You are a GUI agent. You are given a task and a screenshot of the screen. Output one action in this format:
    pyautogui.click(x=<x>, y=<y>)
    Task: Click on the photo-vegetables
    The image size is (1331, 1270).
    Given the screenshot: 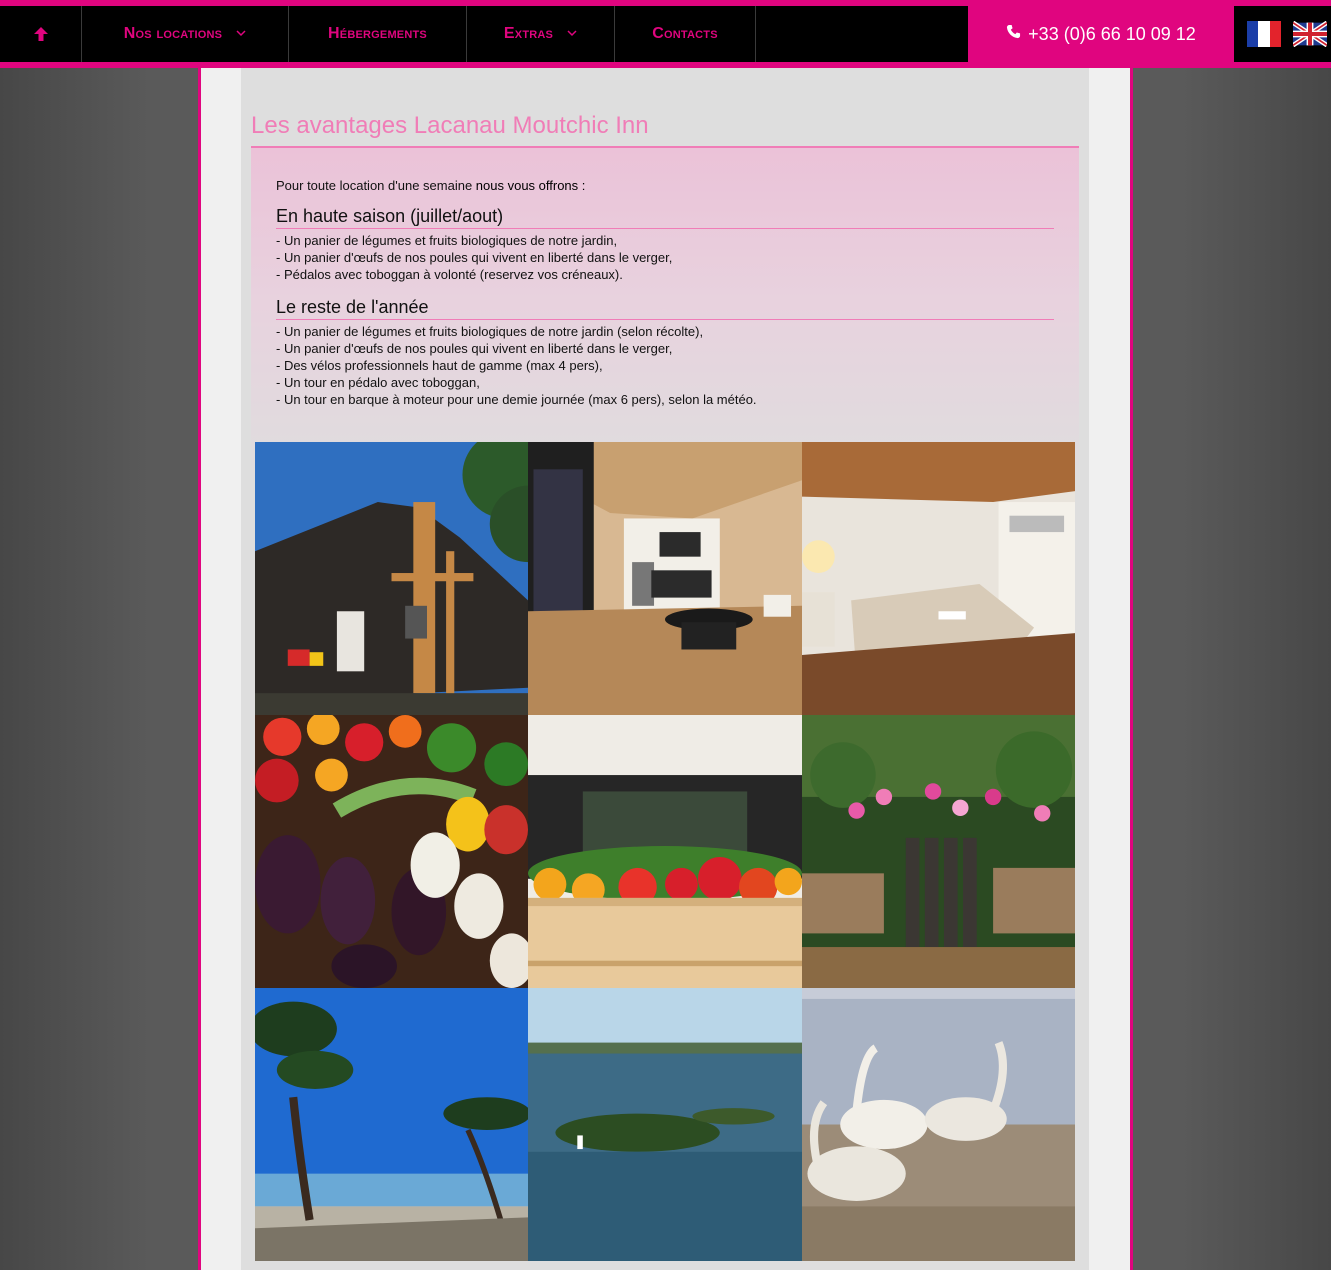 What is the action you would take?
    pyautogui.click(x=391, y=851)
    